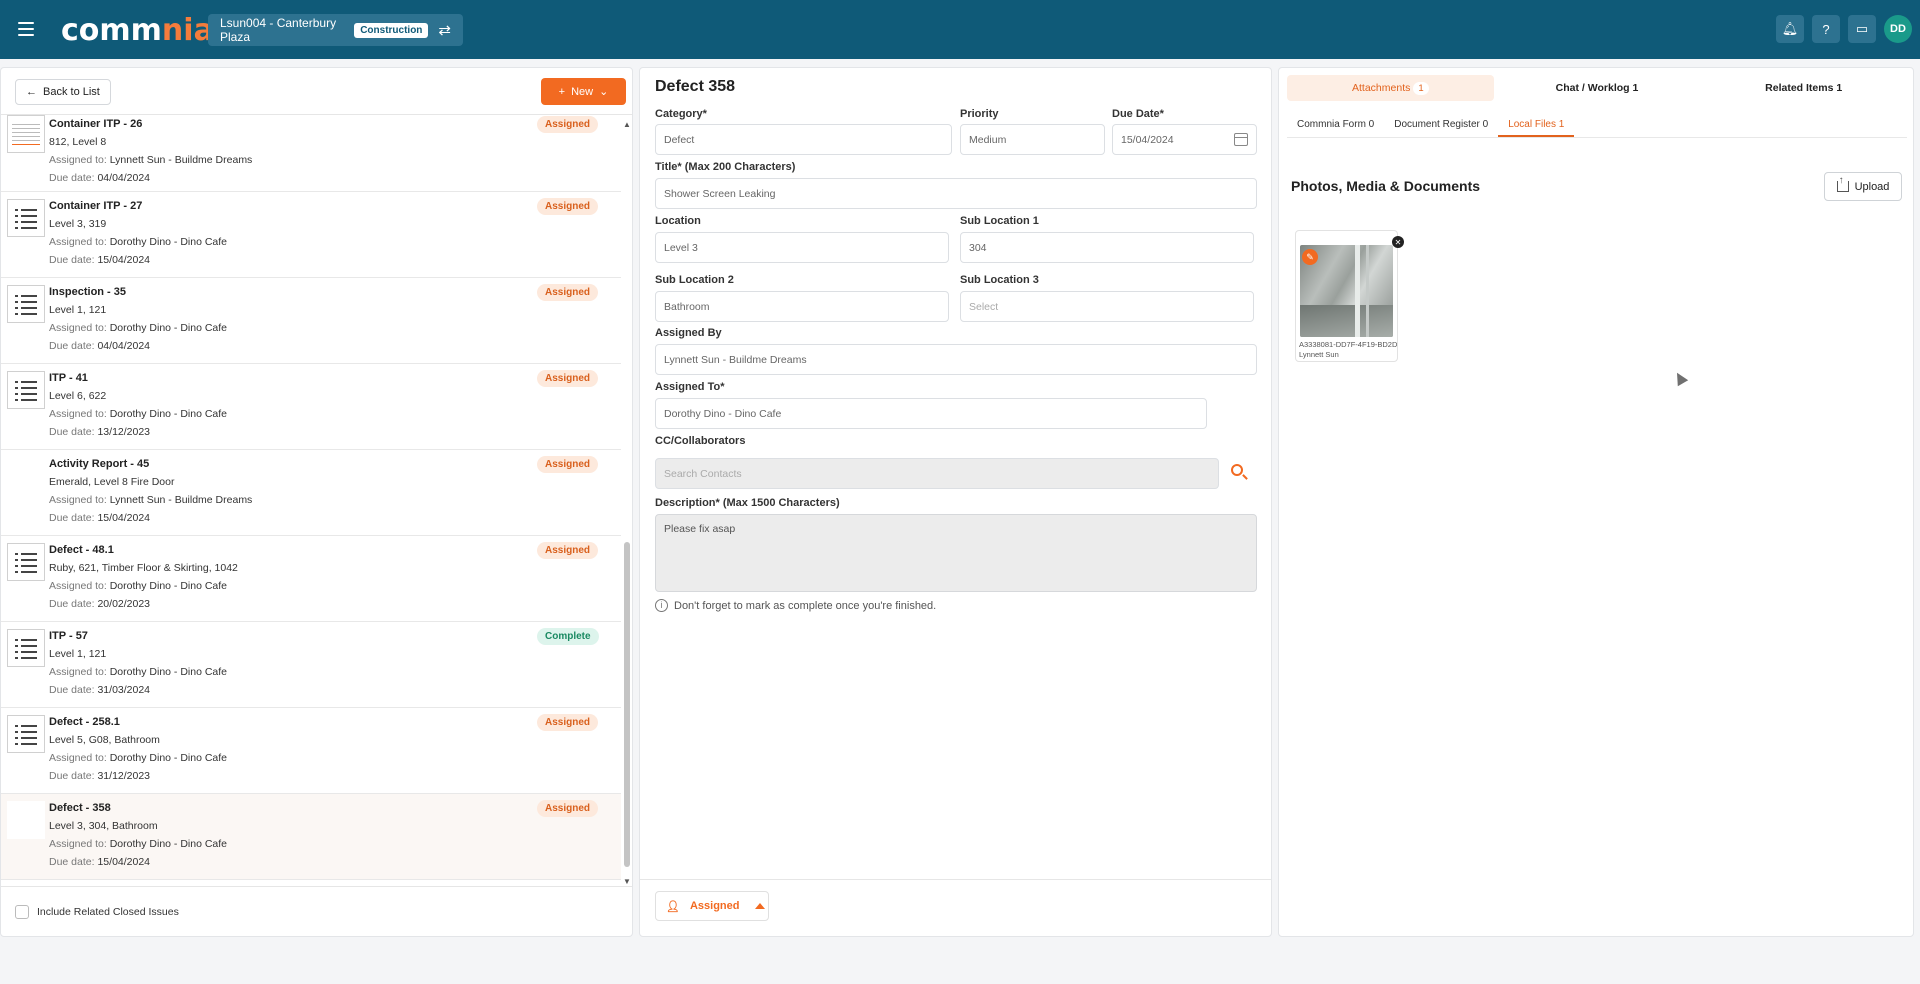 This screenshot has height=984, width=1920. I want to click on subtab-commnia-form: Commnia Form 0, so click(1335, 124).